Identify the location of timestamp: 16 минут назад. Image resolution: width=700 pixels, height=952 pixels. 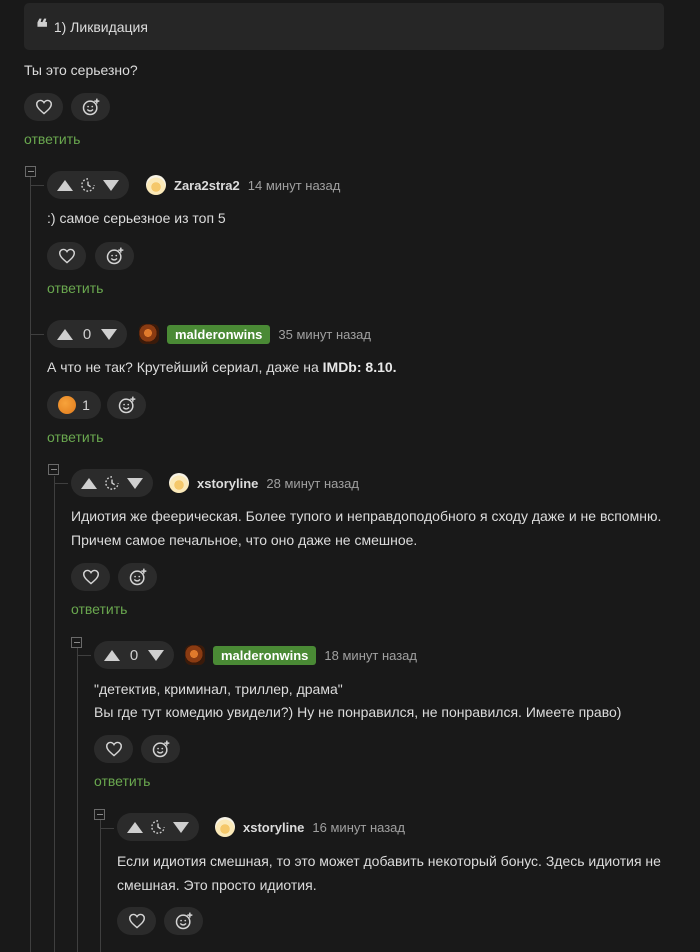
(358, 827).